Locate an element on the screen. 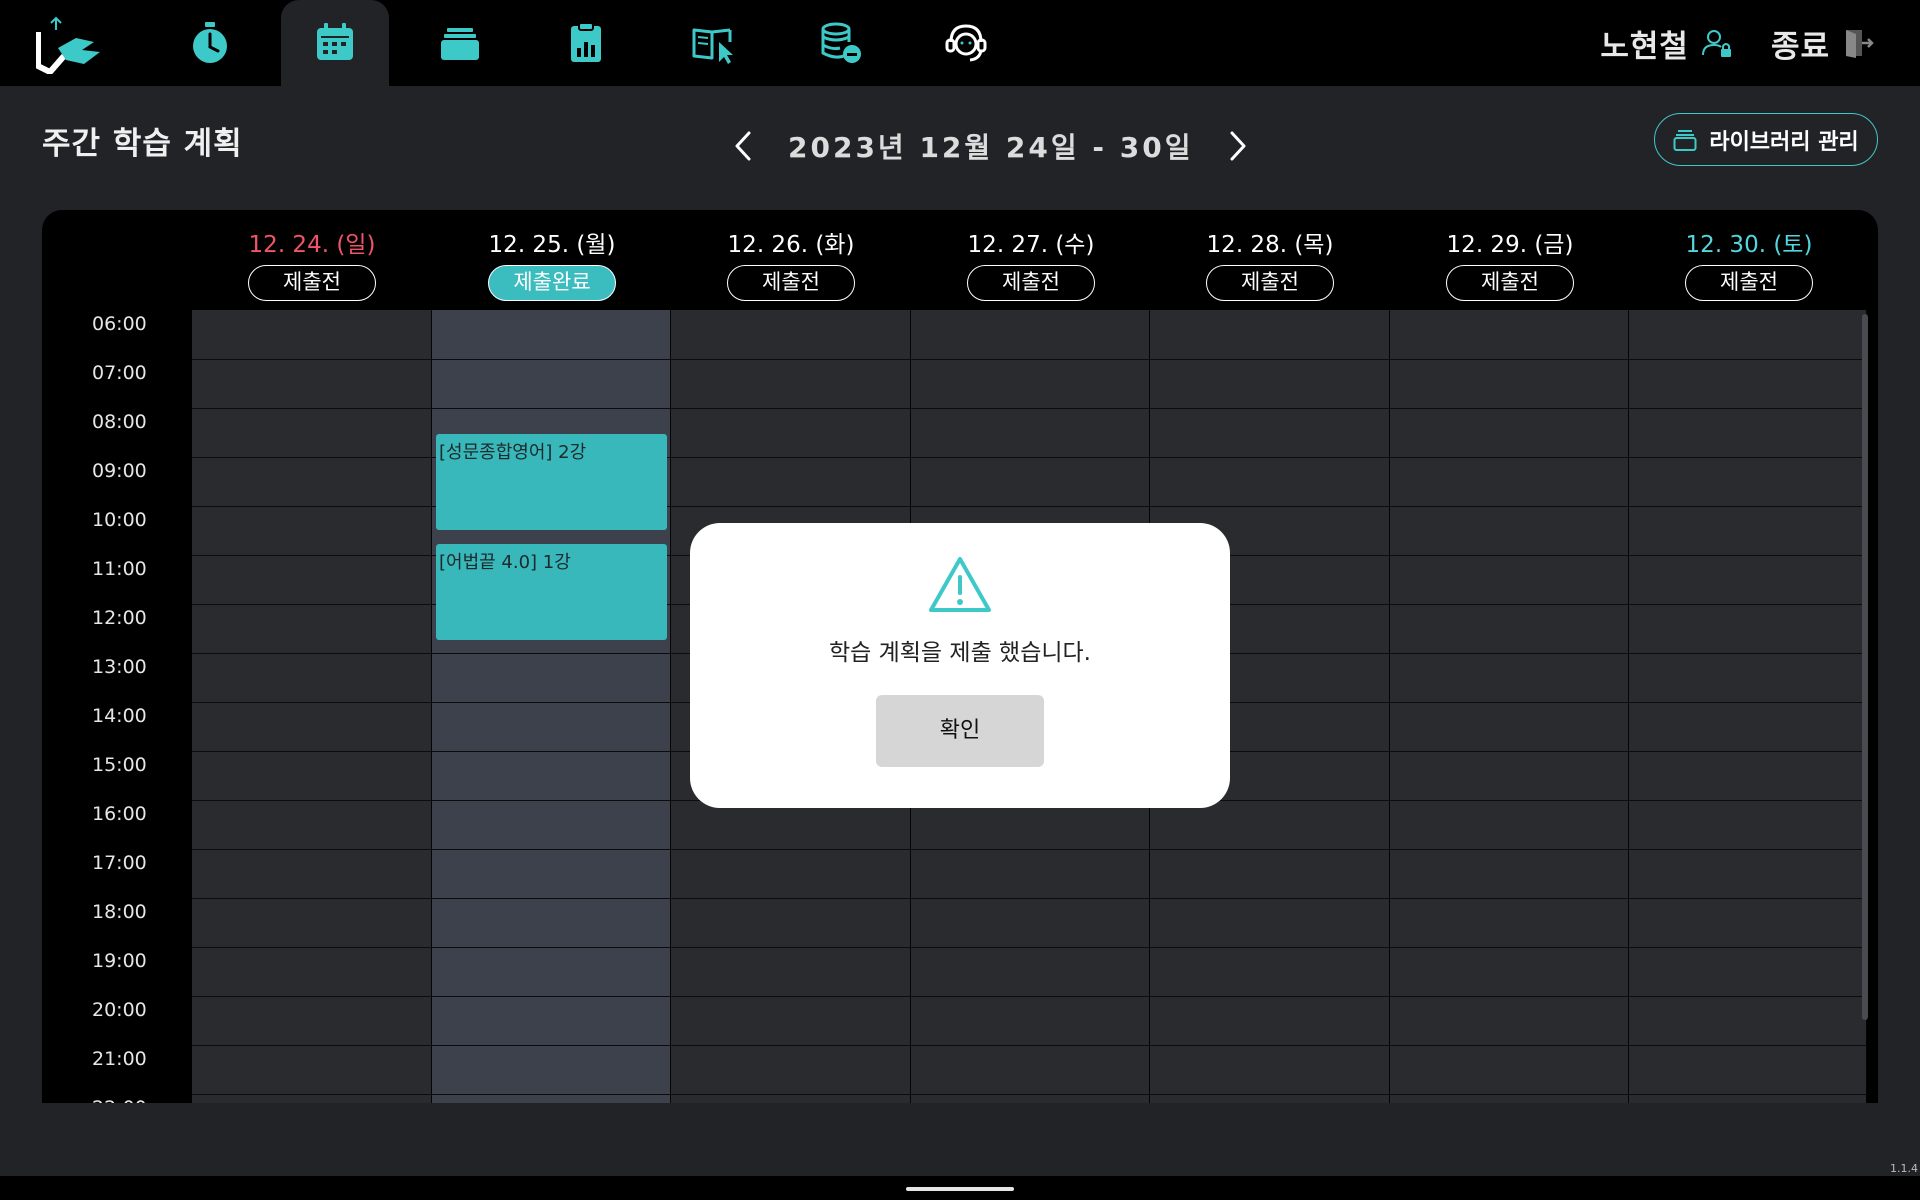 The height and width of the screenshot is (1200, 1920). user-name: 노현철 is located at coordinates (1644, 46).